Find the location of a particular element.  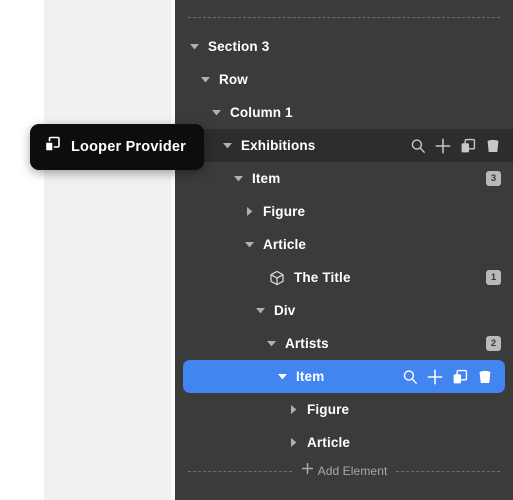

child-count-badge: 3 is located at coordinates (493, 178).